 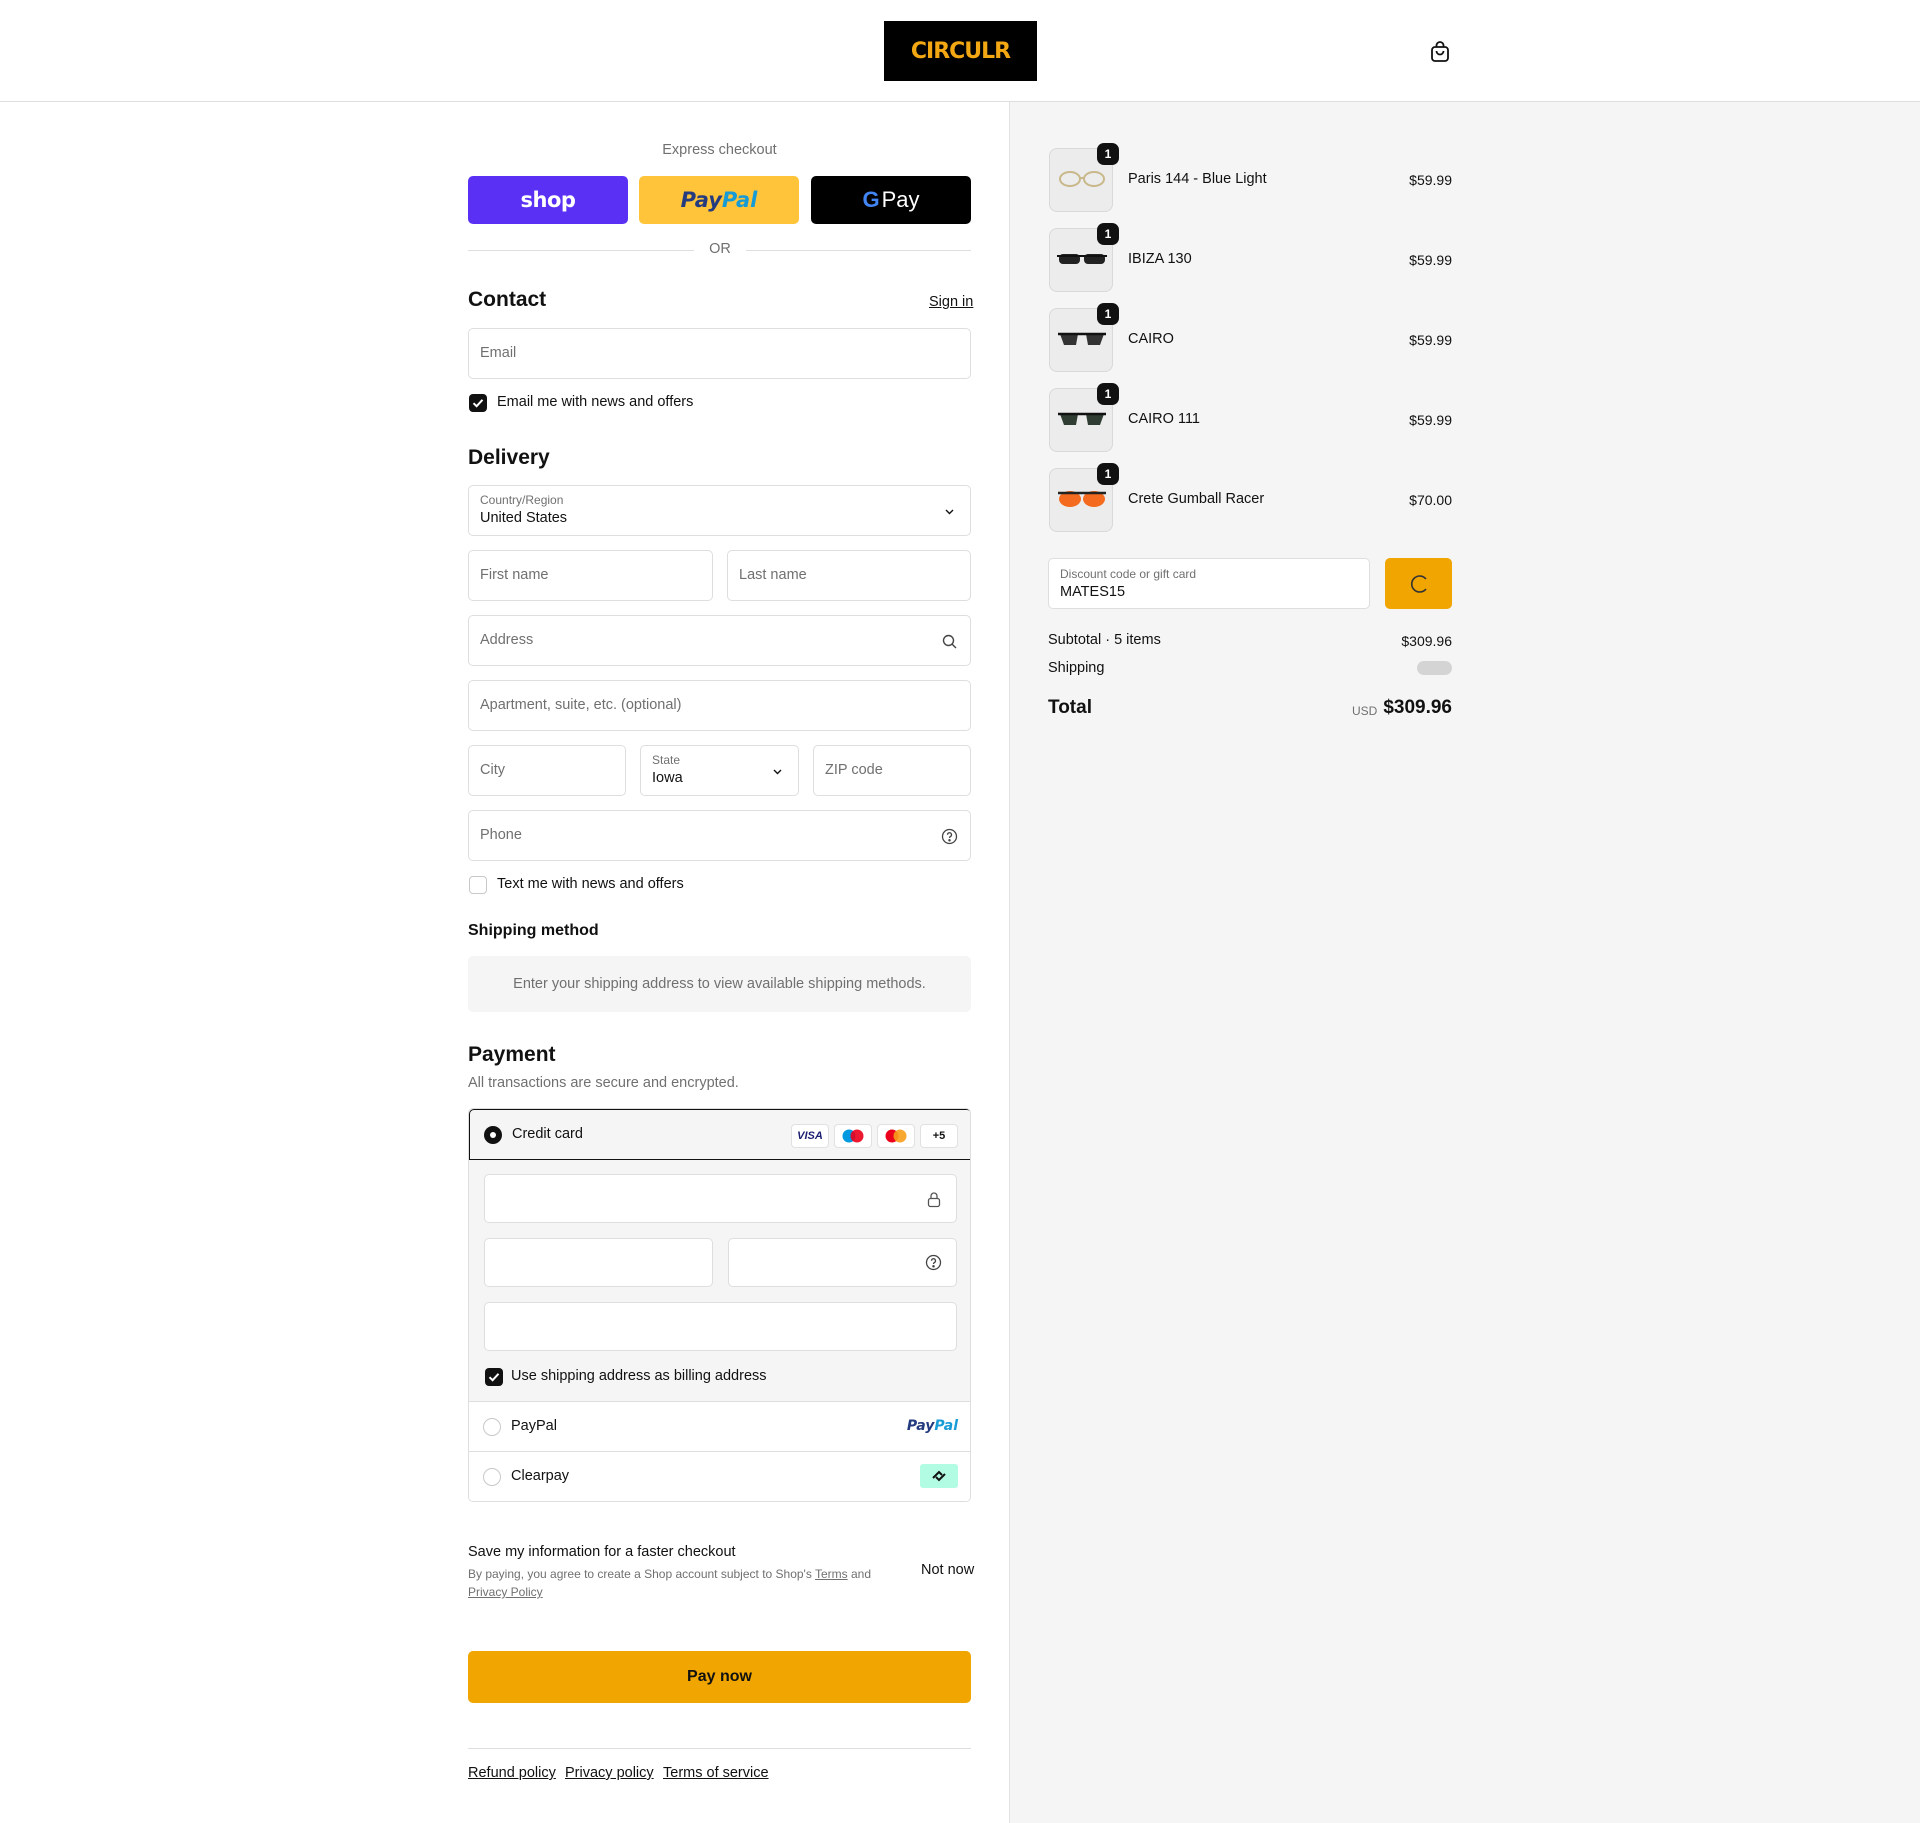 I want to click on zip-field: ZIP code, so click(x=892, y=770).